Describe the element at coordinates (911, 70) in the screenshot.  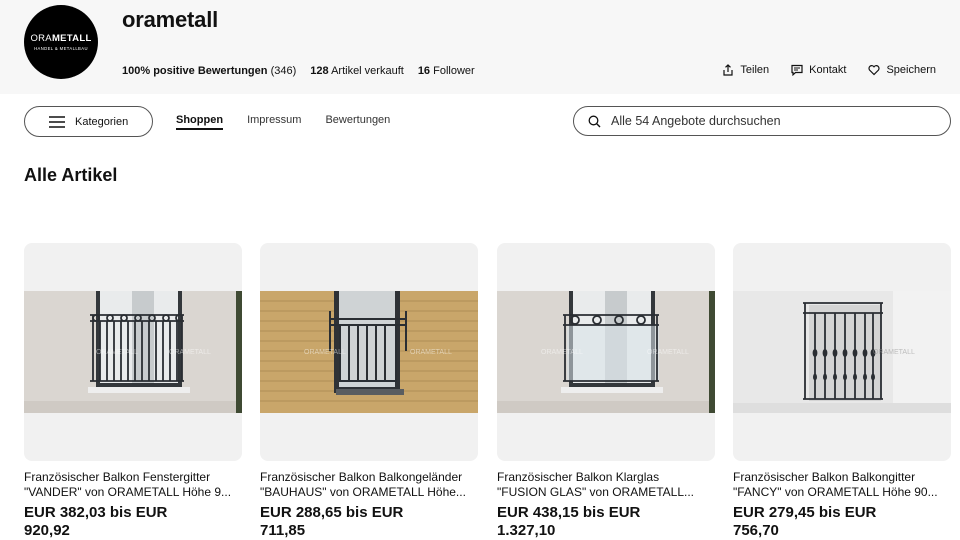
I see `save-label: Speichern` at that location.